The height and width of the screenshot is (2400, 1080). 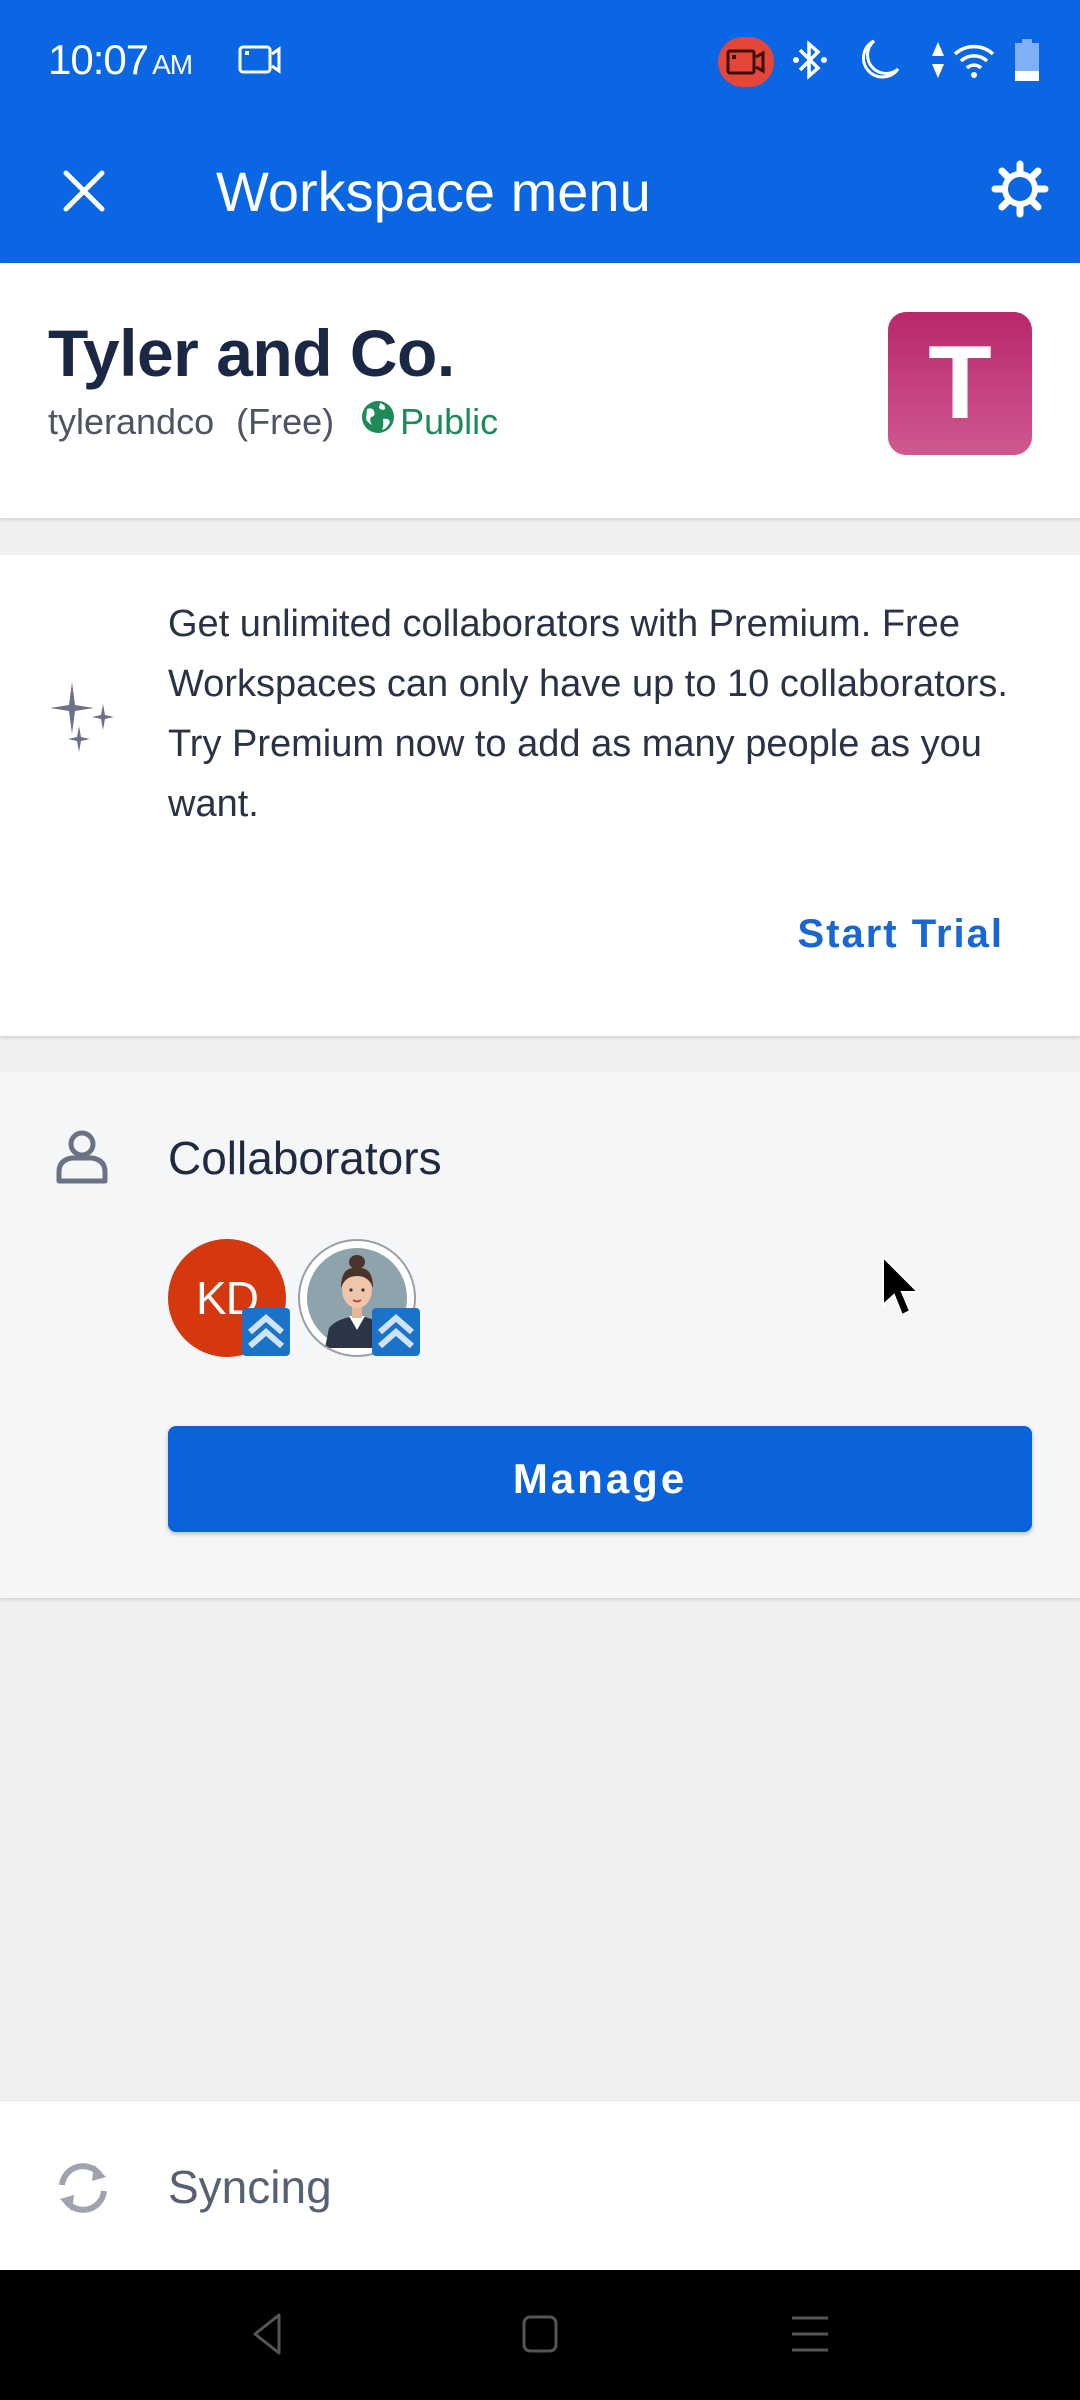 I want to click on status-time: 10:07 AM, so click(x=120, y=60).